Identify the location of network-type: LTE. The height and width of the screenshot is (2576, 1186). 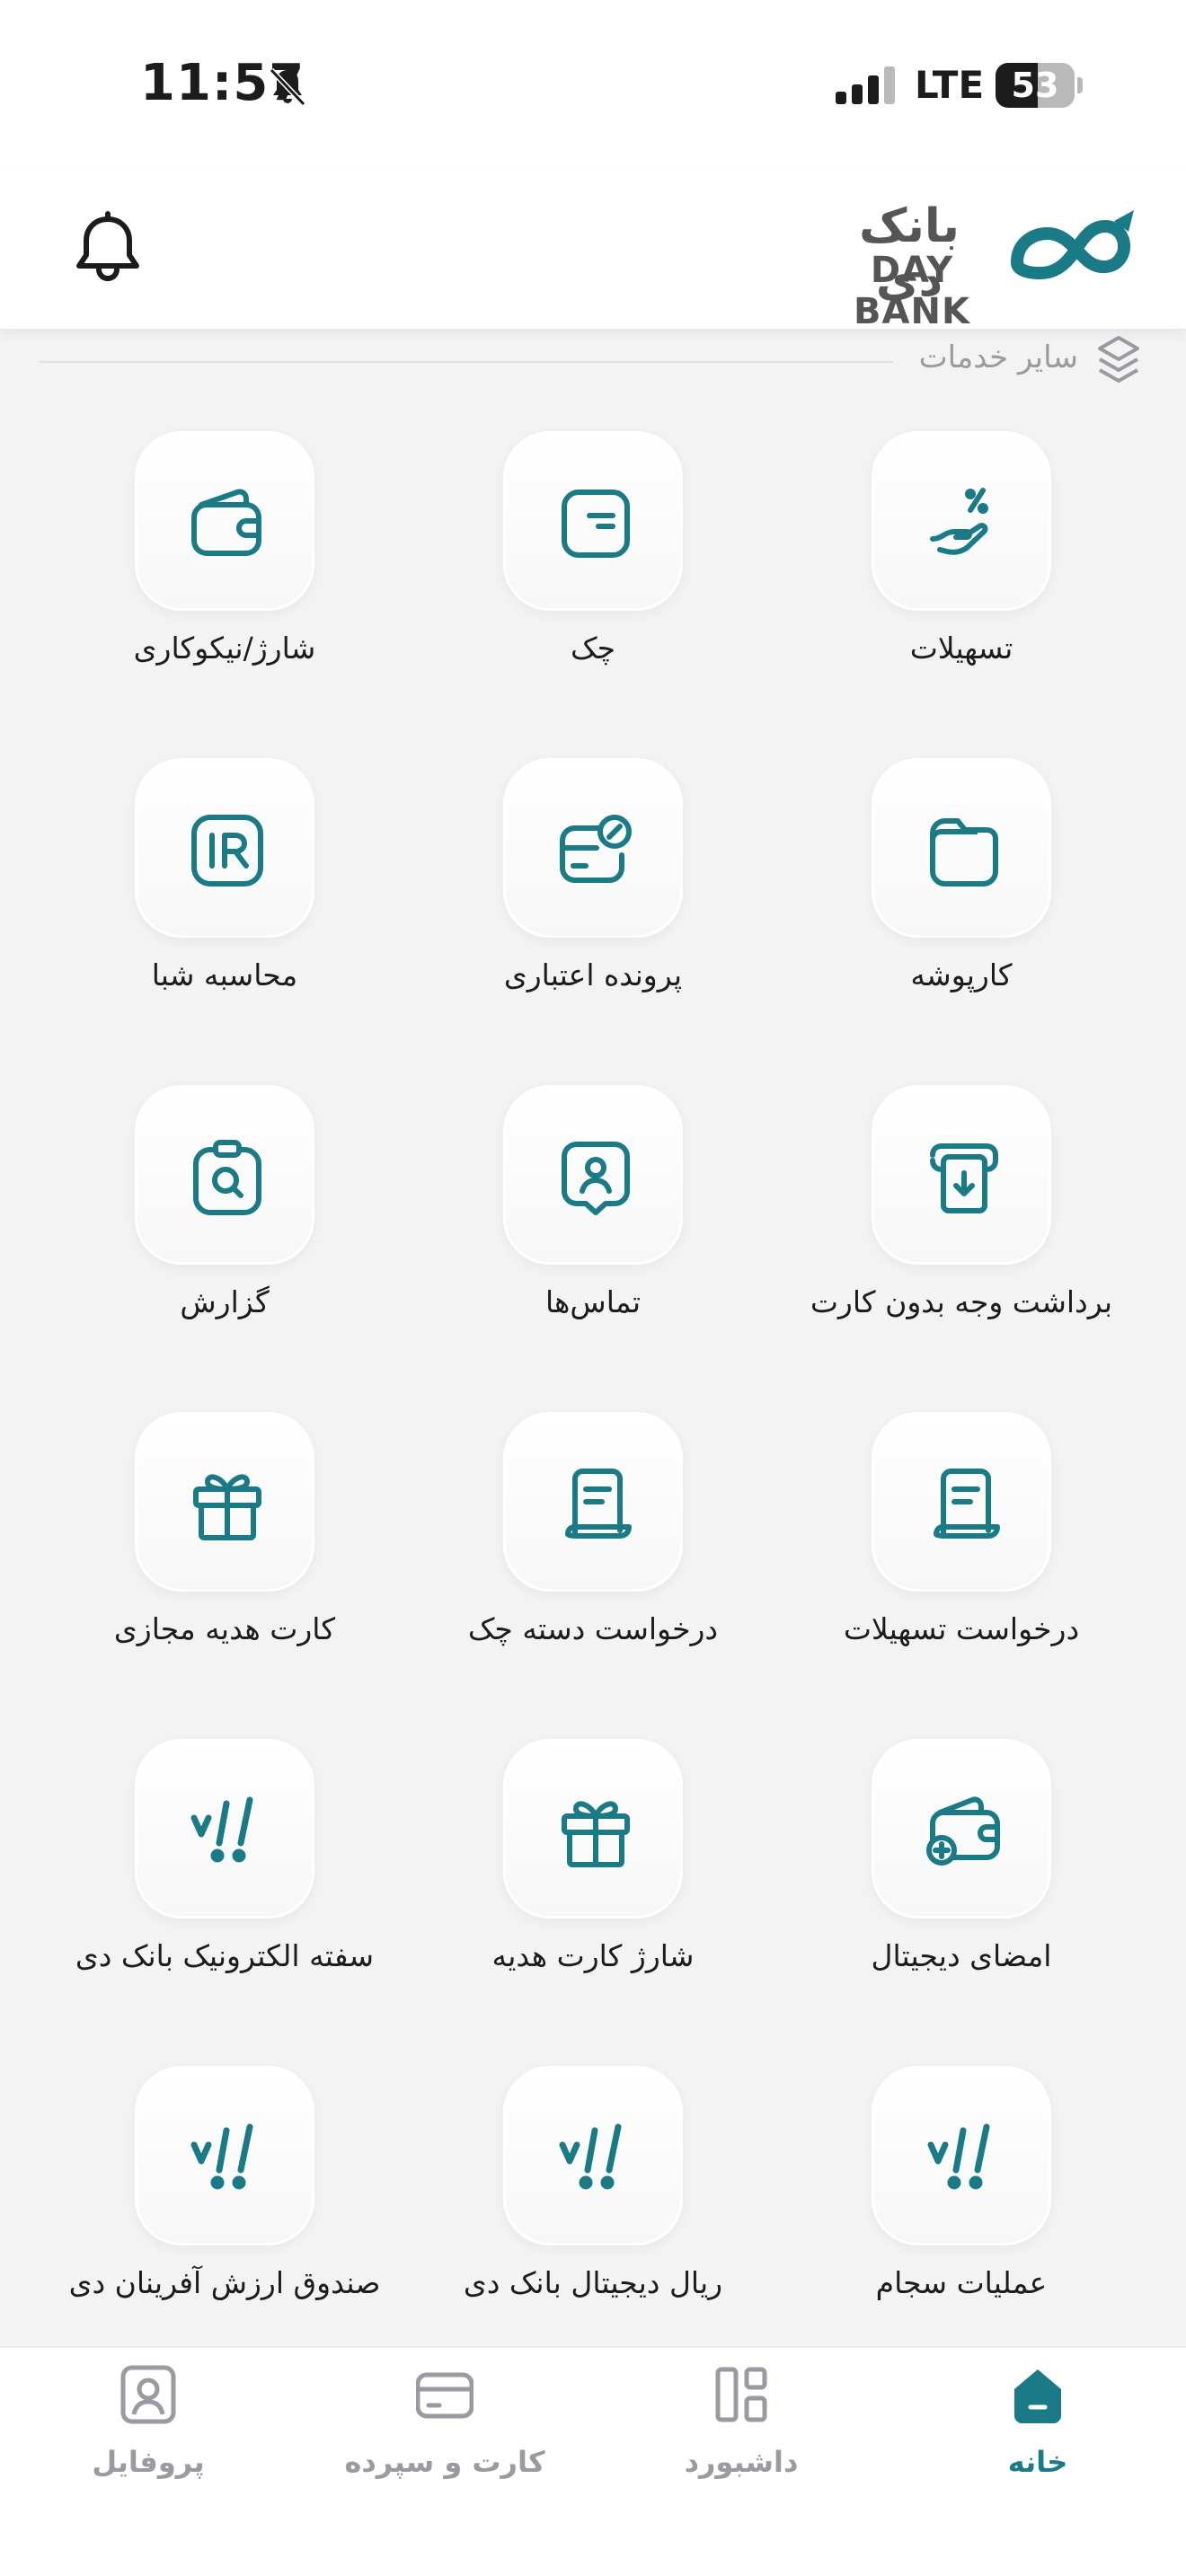
(950, 85).